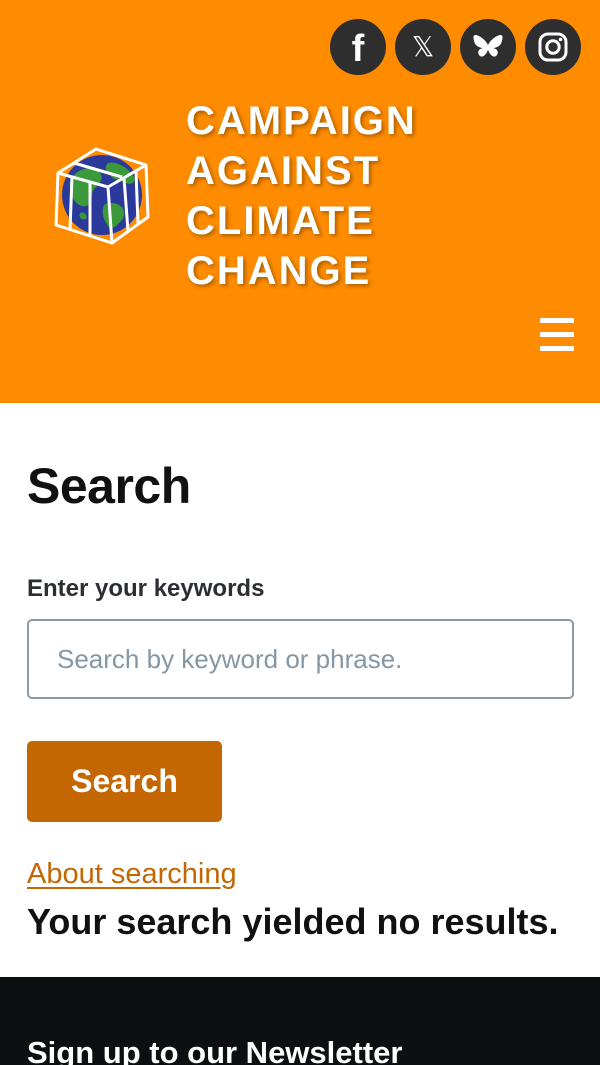 The image size is (600, 1065). What do you see at coordinates (102, 195) in the screenshot?
I see `caged-globe-logo` at bounding box center [102, 195].